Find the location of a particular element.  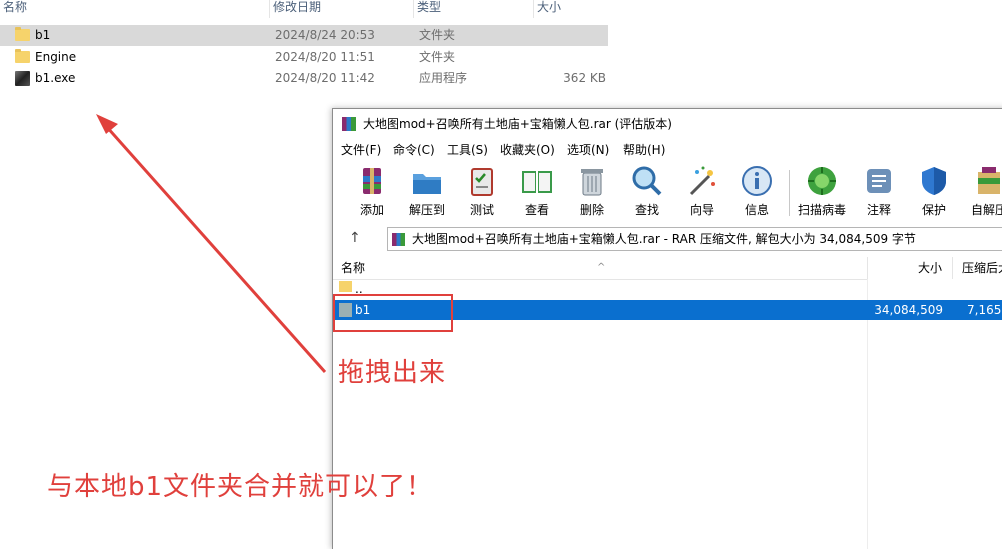

annotation-drag-text: 拖拽出来 is located at coordinates (392, 373).